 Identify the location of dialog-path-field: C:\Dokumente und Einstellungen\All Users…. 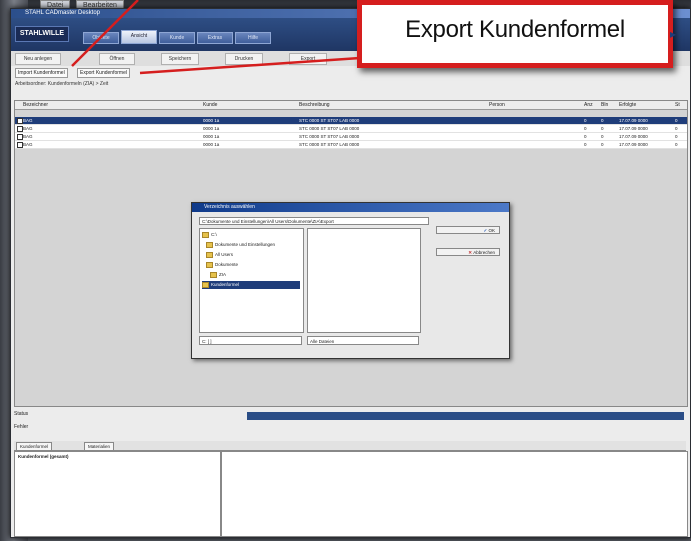
(314, 221).